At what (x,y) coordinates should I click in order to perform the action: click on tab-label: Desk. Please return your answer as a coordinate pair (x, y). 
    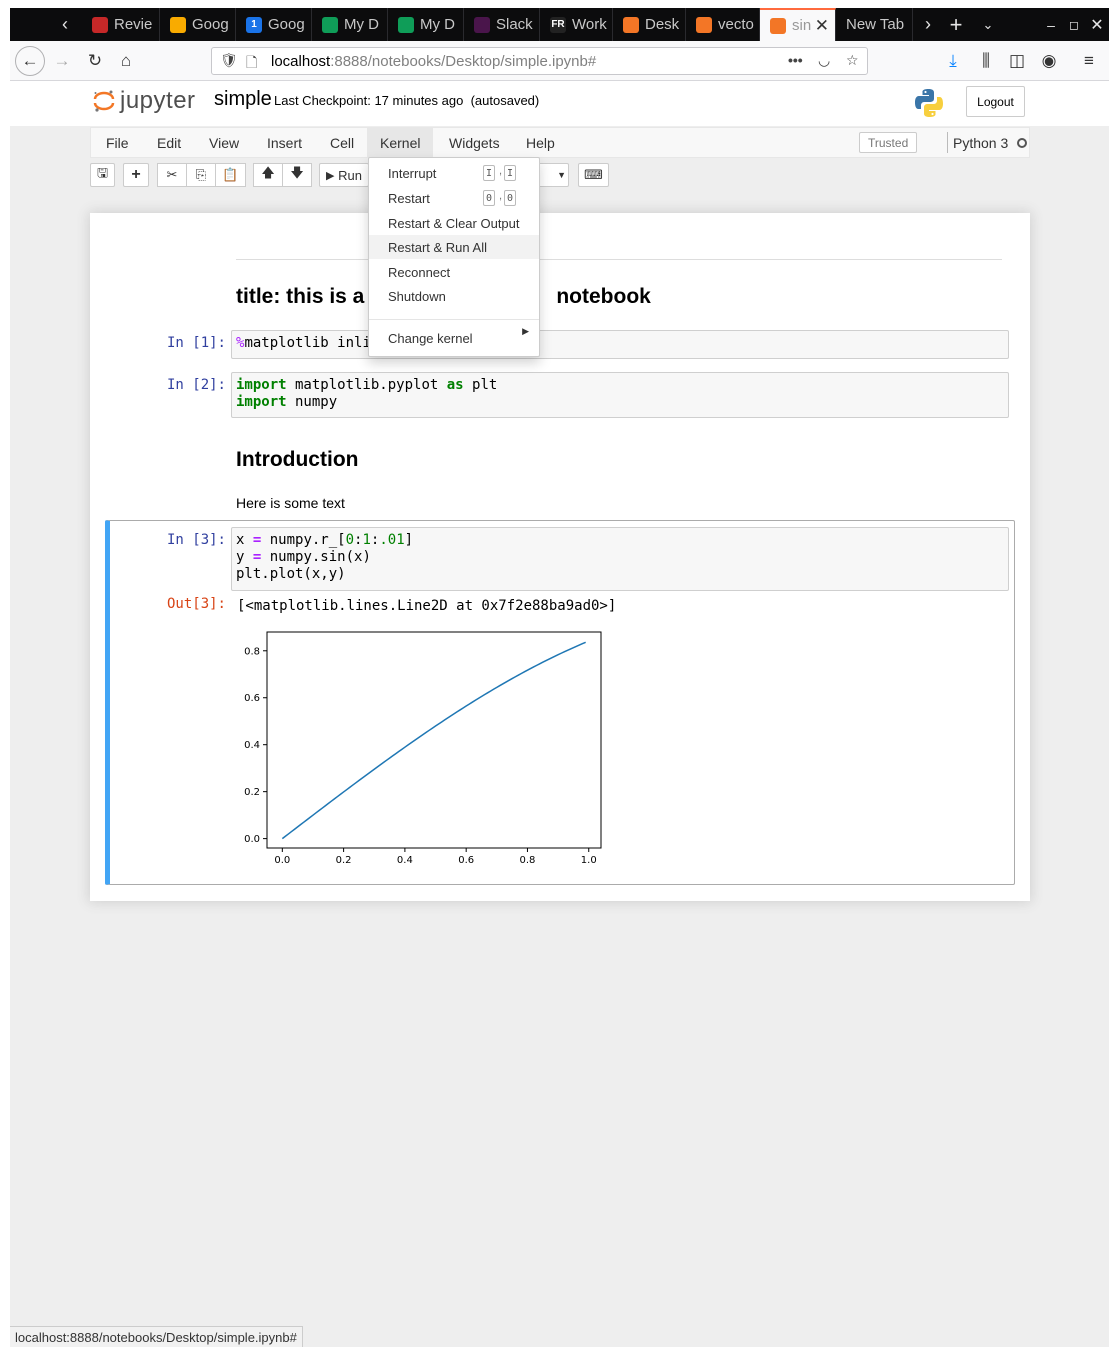
    Looking at the image, I should click on (662, 24).